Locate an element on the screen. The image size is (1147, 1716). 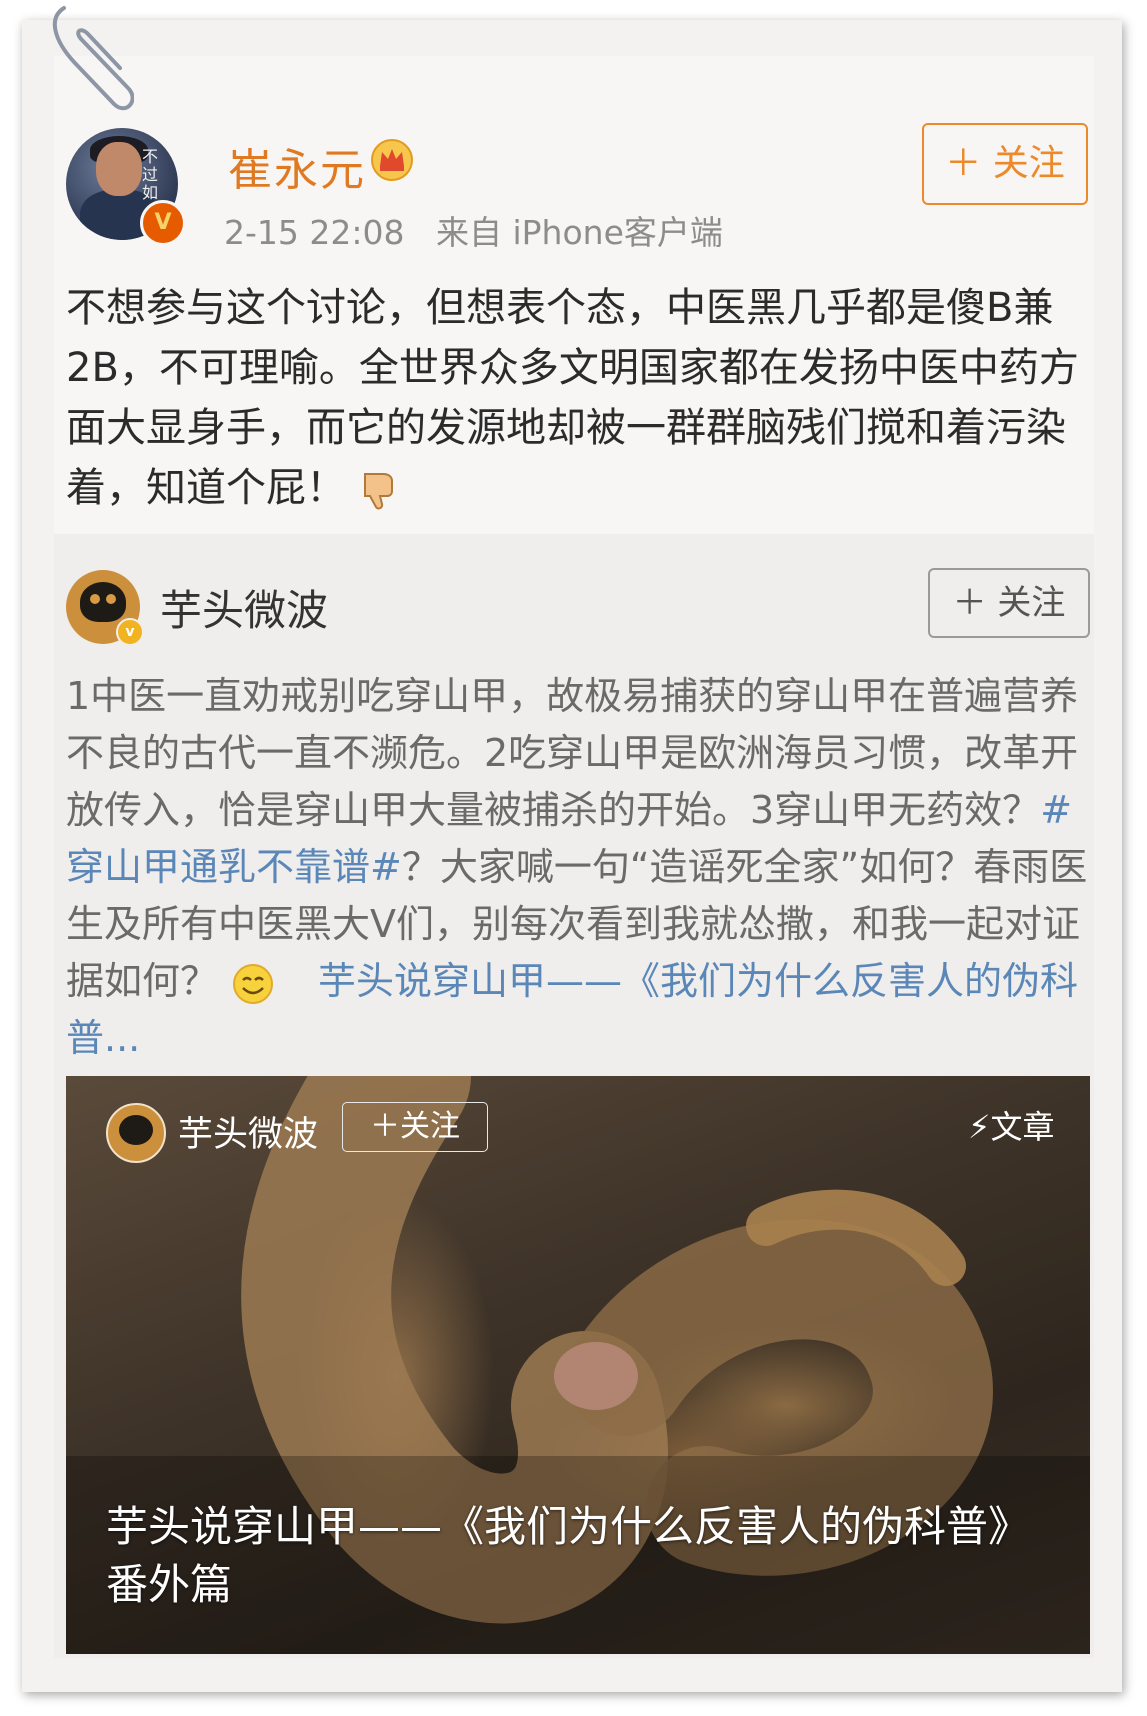
paperclip-icon is located at coordinates (93, 58).